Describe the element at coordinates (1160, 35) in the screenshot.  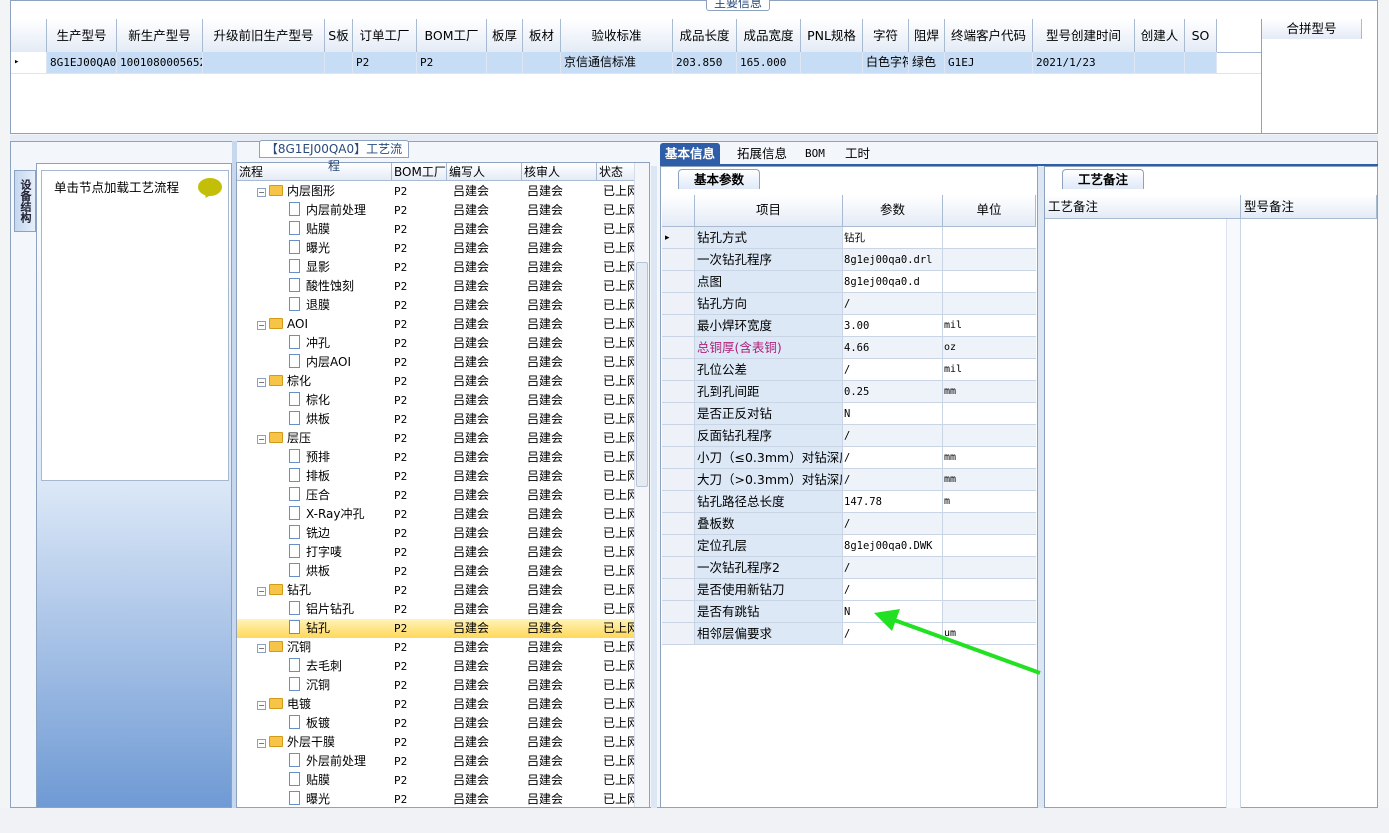
I see `col-header: 创建人` at that location.